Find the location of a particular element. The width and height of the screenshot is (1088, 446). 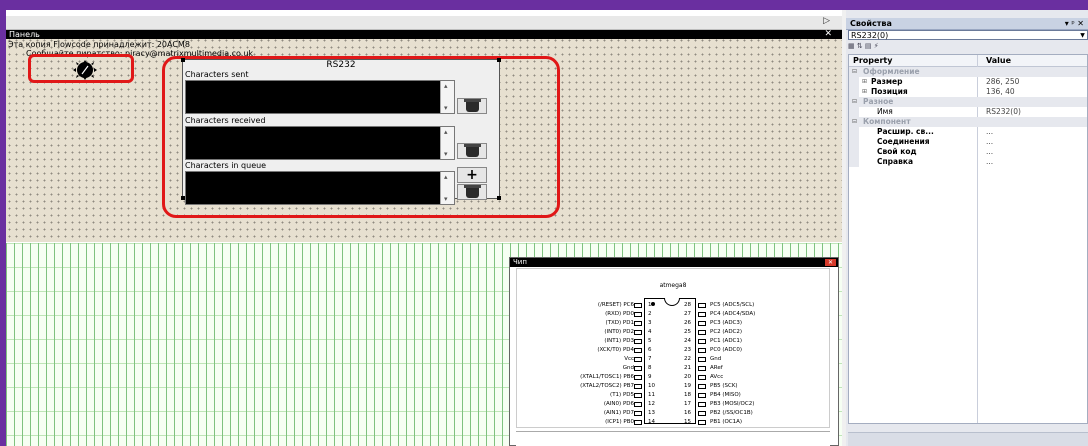

pin-number: 15 is located at coordinates (687, 422).